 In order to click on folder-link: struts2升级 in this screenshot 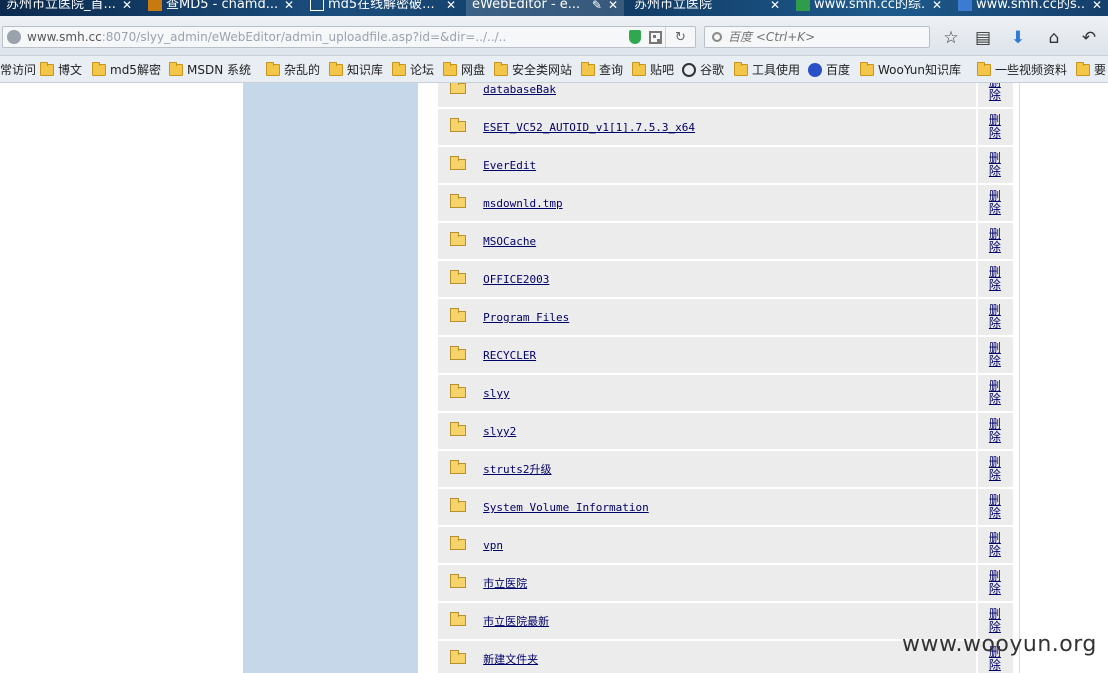, I will do `click(517, 469)`.